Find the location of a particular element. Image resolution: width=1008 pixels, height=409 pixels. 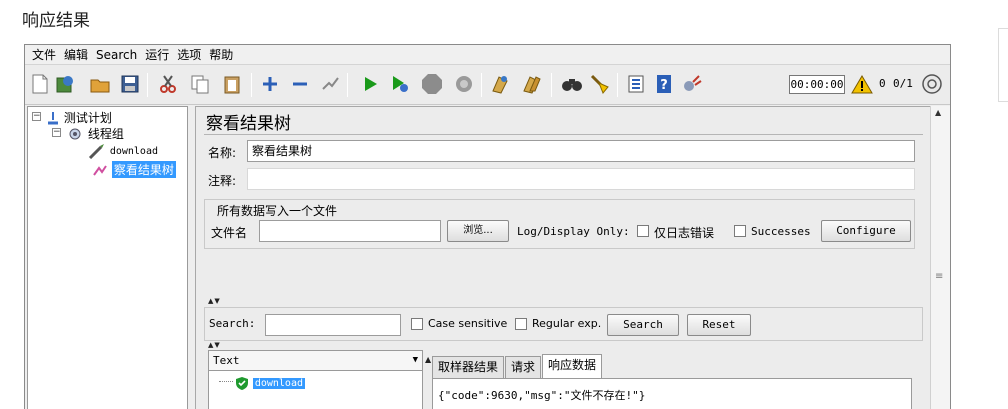

success-shield-icon is located at coordinates (242, 383).